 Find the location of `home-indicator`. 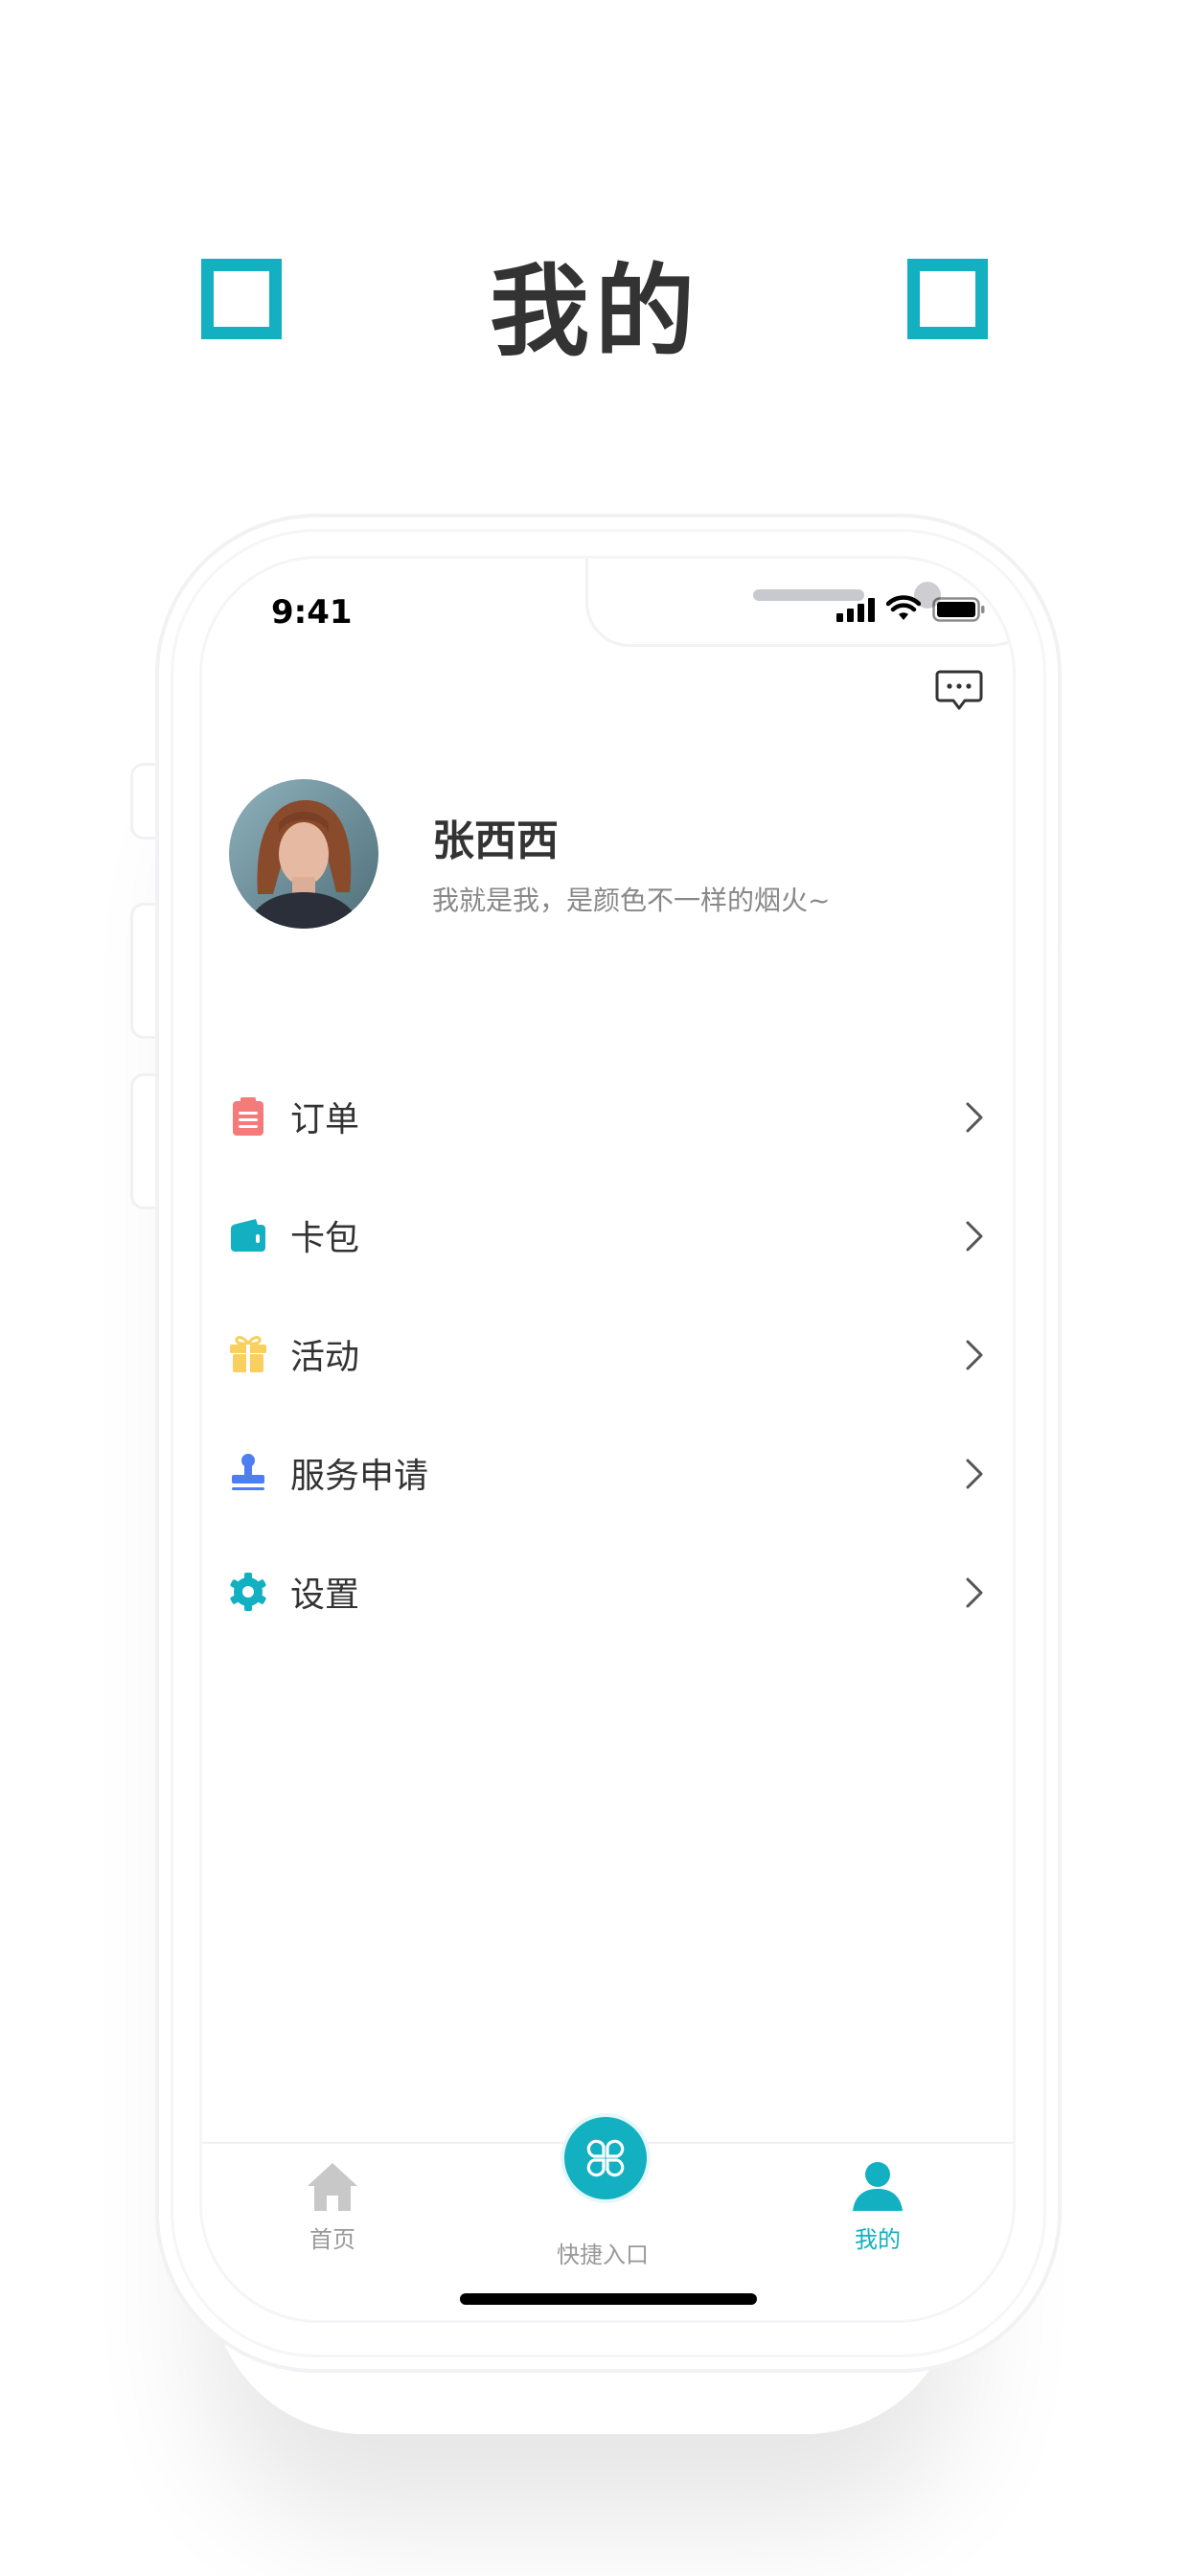

home-indicator is located at coordinates (608, 2299).